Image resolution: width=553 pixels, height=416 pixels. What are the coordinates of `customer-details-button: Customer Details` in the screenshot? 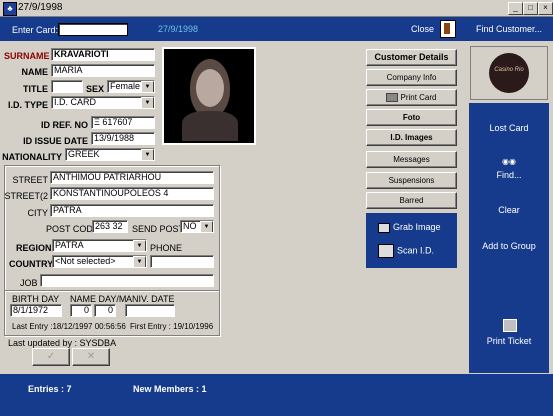 It's located at (411, 57).